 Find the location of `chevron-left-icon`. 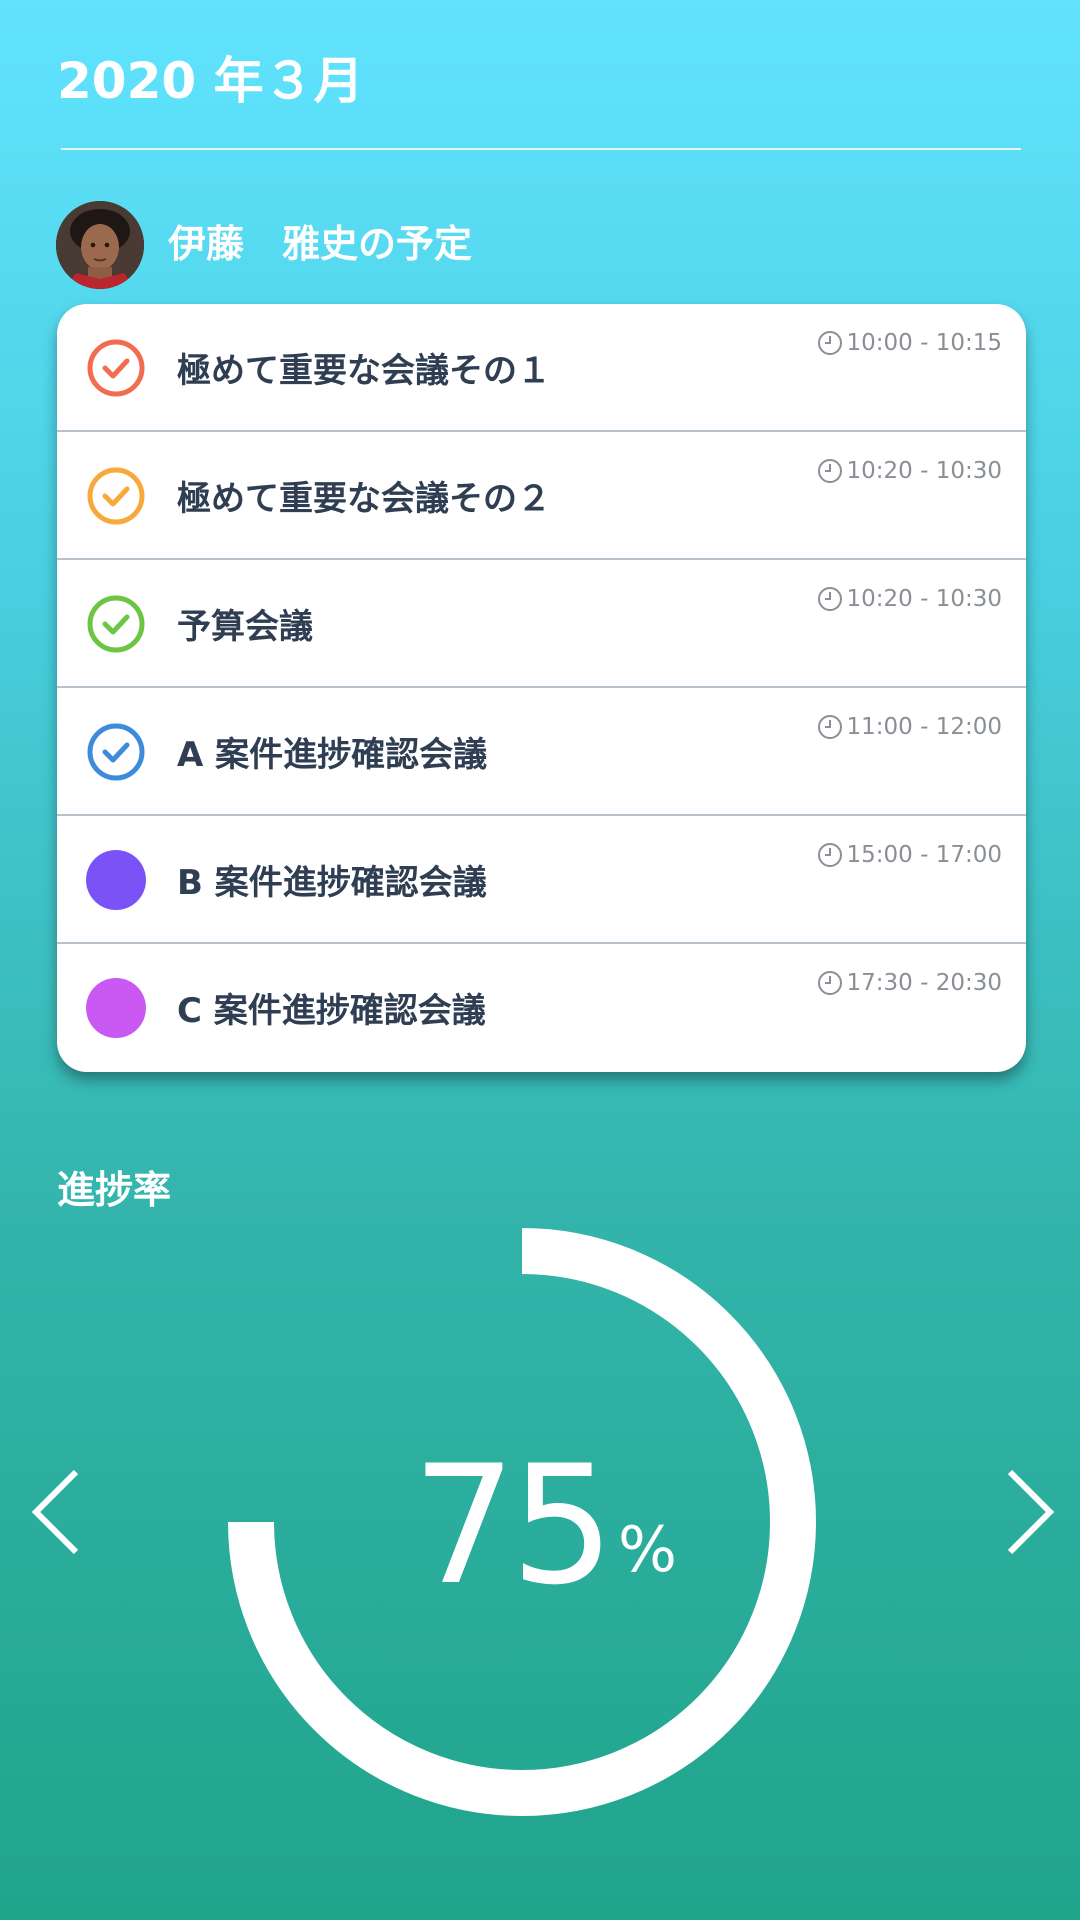

chevron-left-icon is located at coordinates (55, 1512).